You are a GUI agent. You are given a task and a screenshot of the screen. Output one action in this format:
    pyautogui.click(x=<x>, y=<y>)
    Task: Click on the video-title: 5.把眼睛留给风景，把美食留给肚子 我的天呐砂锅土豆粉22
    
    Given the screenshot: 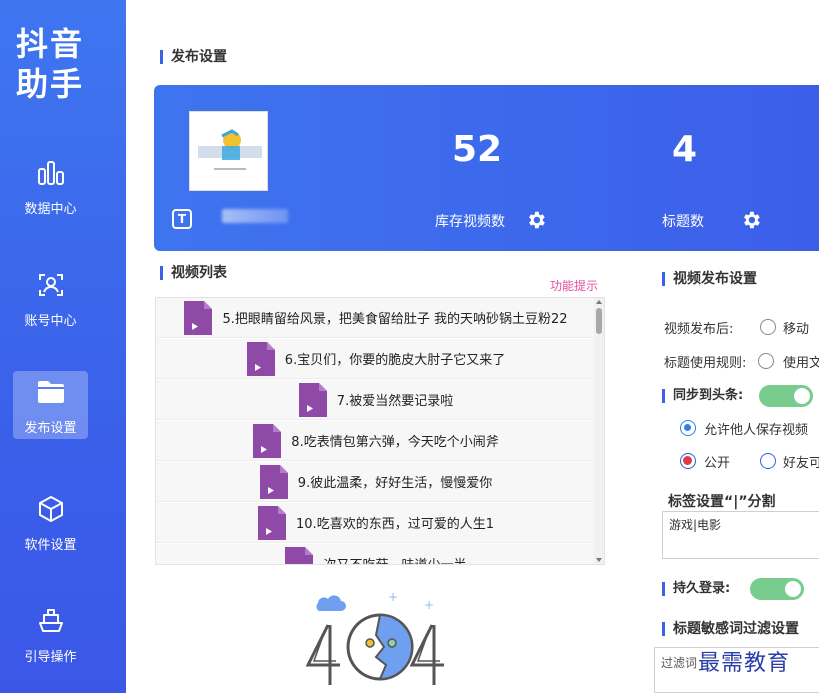 What is the action you would take?
    pyautogui.click(x=395, y=319)
    